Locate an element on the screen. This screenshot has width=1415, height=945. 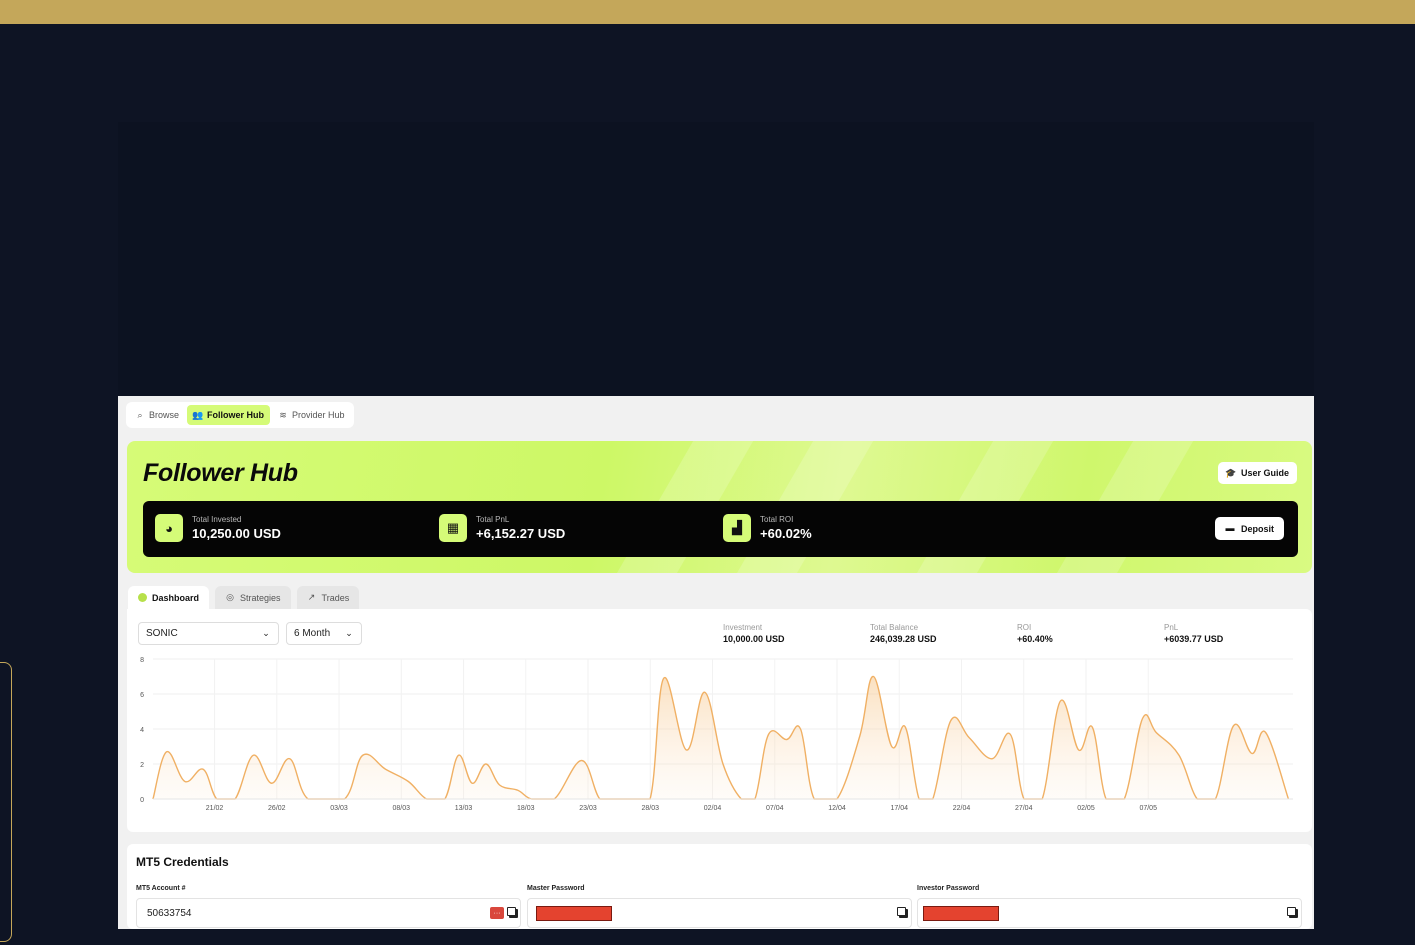
wallet-icon: ▬ is located at coordinates (1230, 528).